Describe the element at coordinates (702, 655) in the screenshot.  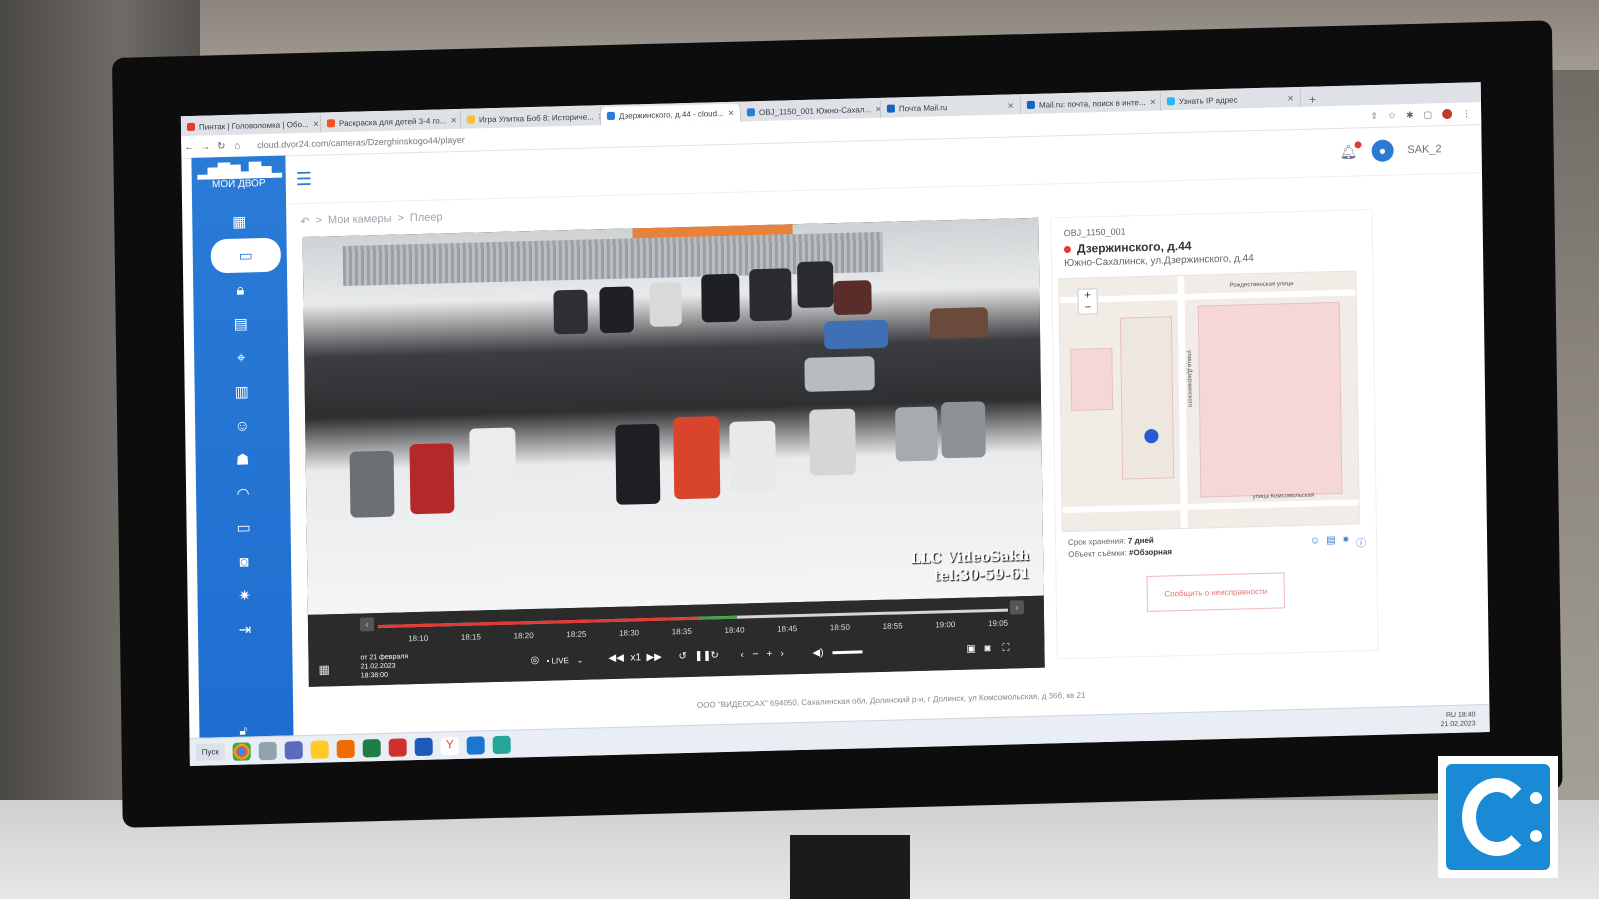
I see `pause-icon: ❚❚` at that location.